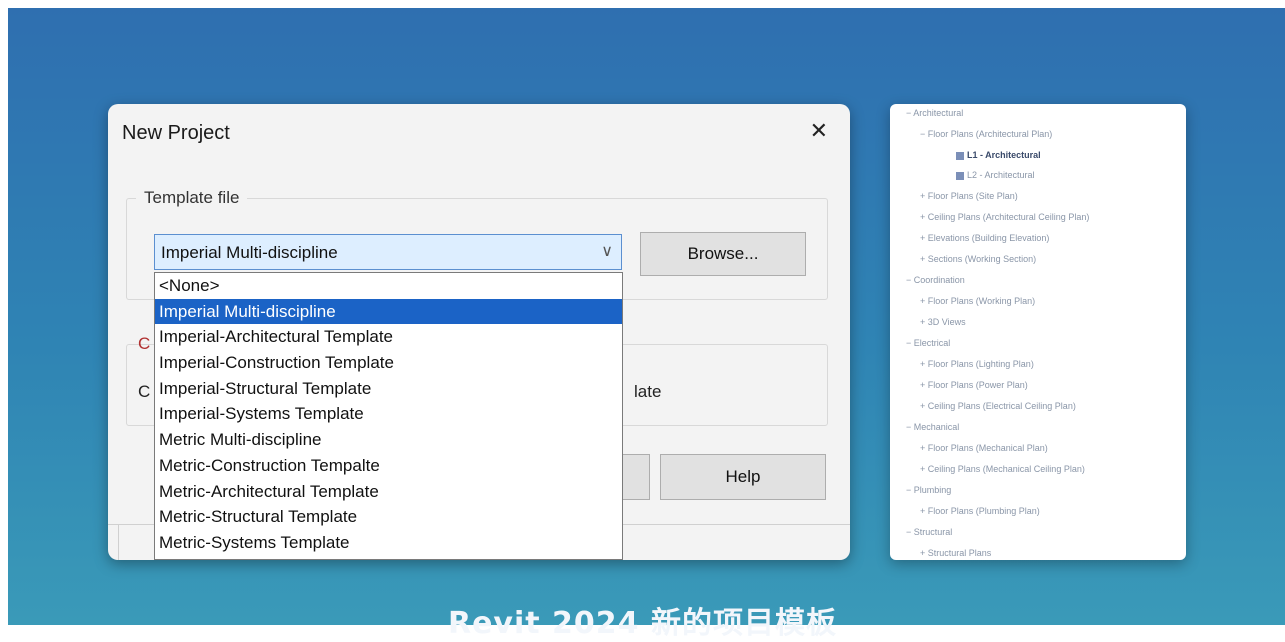  Describe the element at coordinates (192, 198) in the screenshot. I see `template-group-label: Template file` at that location.